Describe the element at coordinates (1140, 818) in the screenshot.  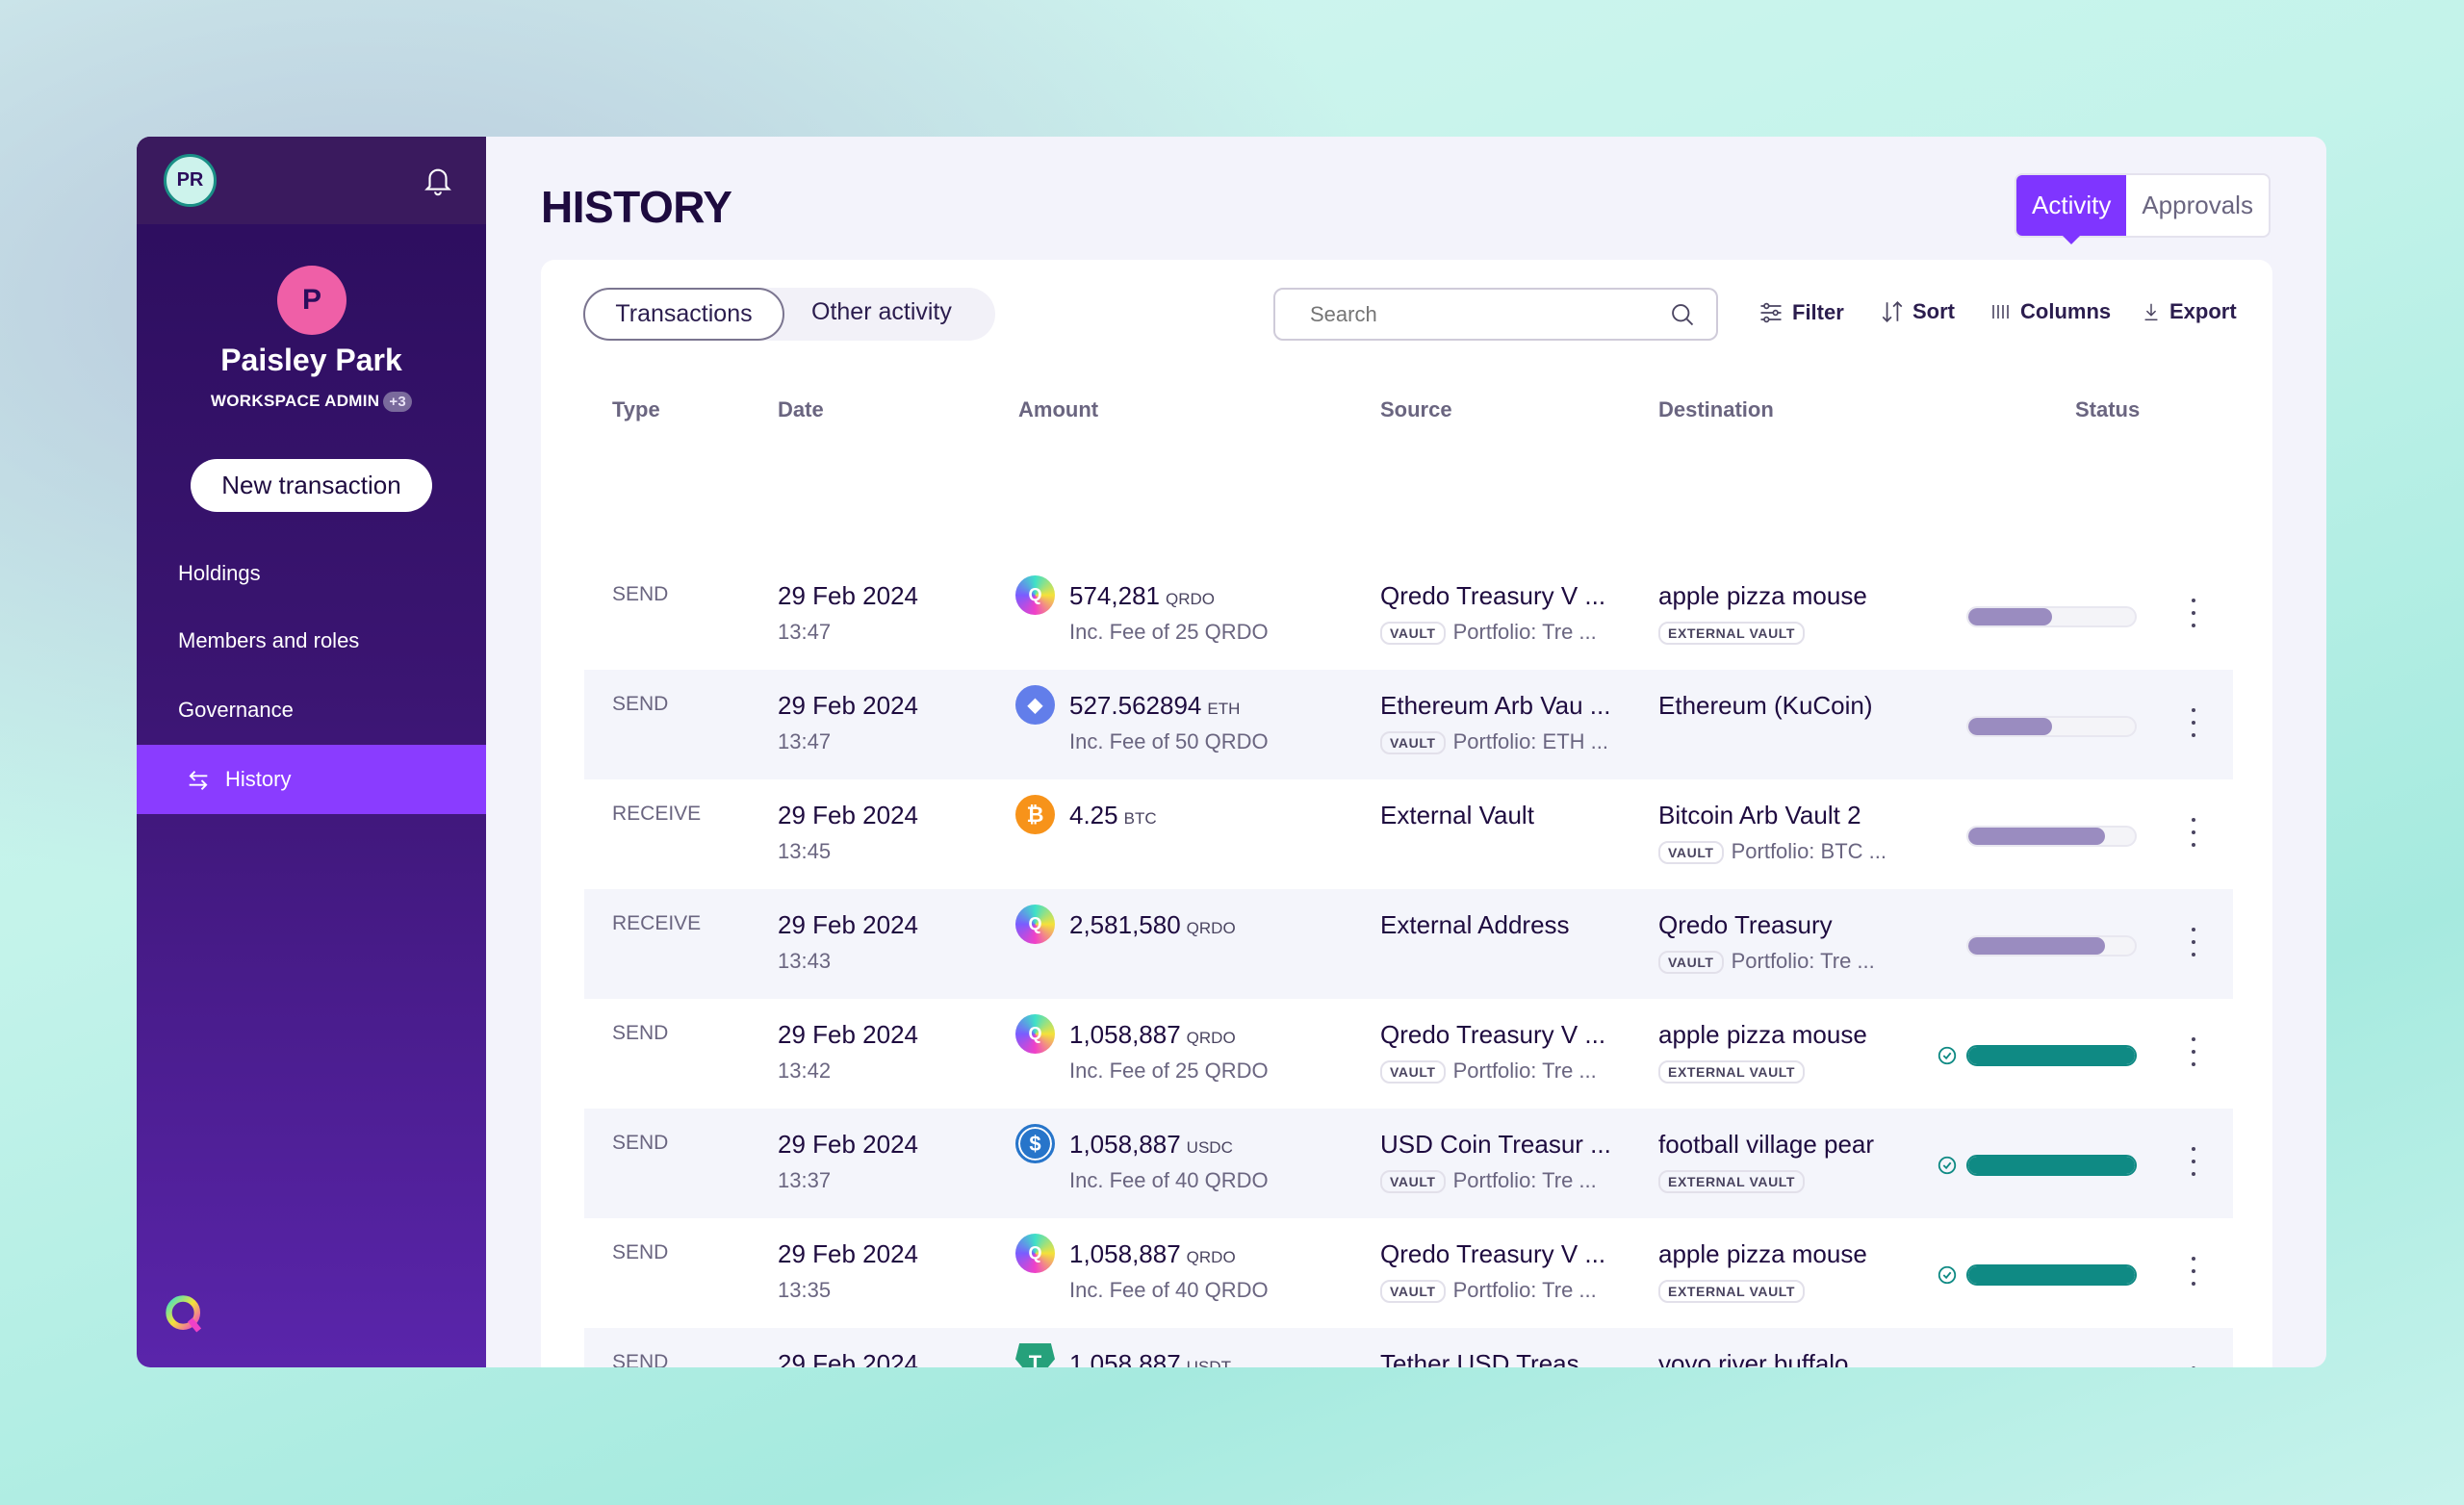
I see `amount-unit: BTC` at that location.